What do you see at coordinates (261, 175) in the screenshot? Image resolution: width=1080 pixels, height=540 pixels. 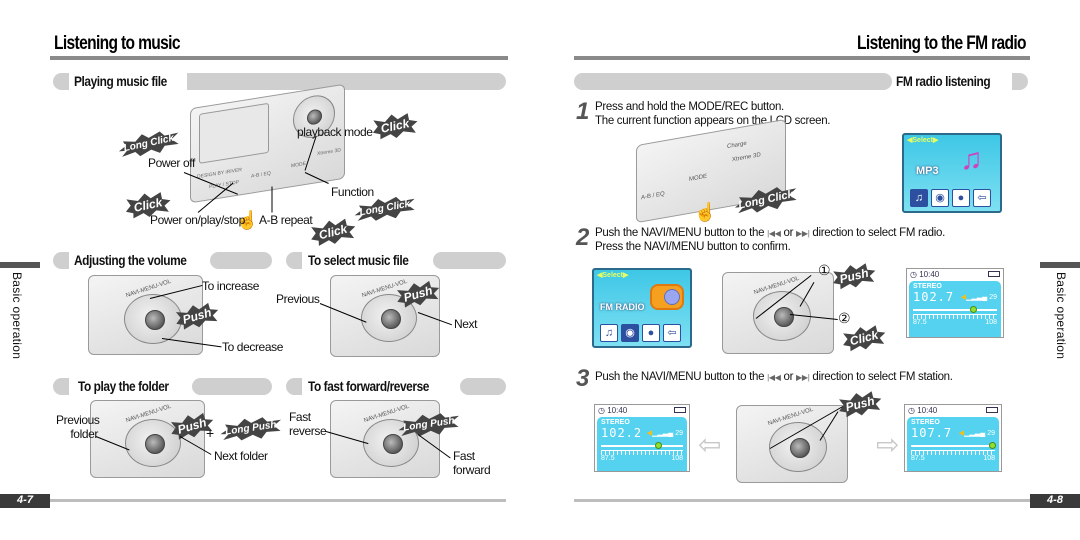 I see `device-label-ab-eq: A-B / EQ` at bounding box center [261, 175].